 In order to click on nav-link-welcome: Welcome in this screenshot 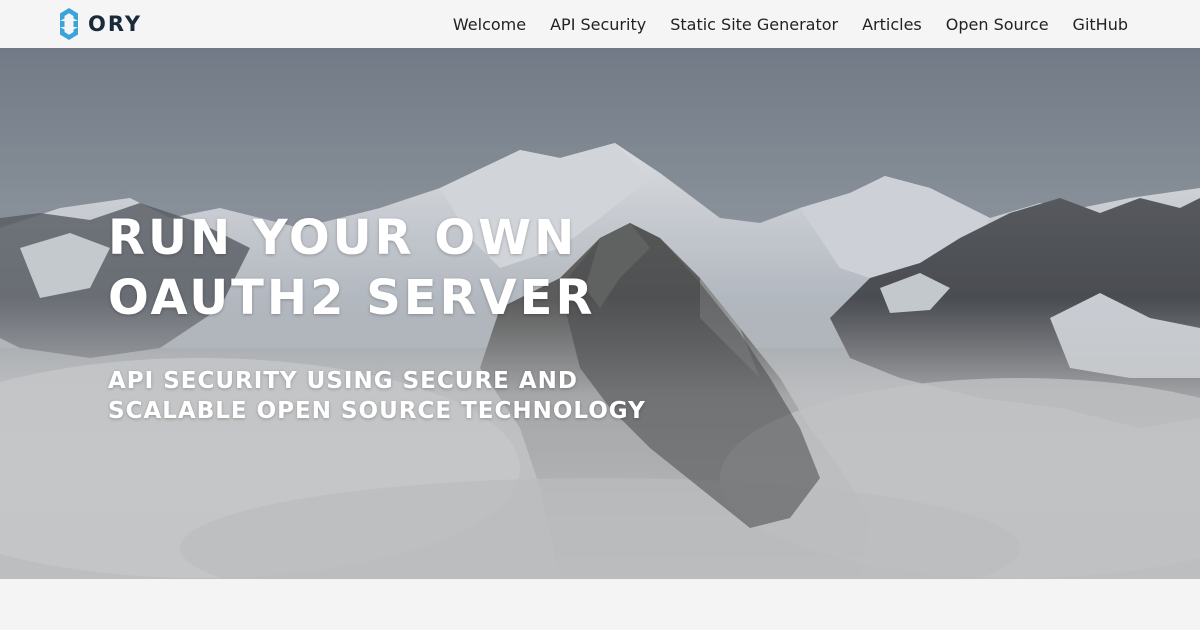, I will do `click(489, 24)`.